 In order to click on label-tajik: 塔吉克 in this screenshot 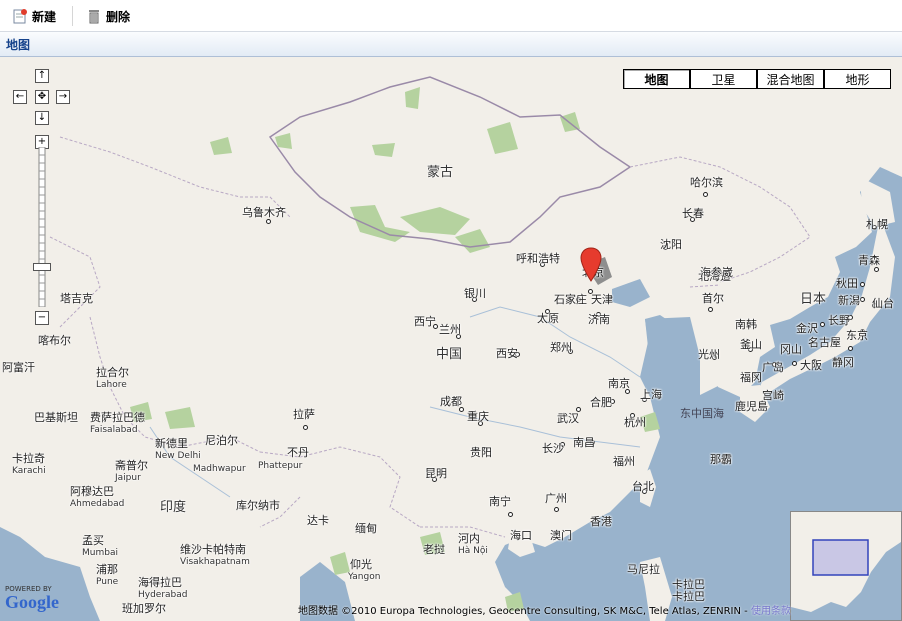, I will do `click(76, 298)`.